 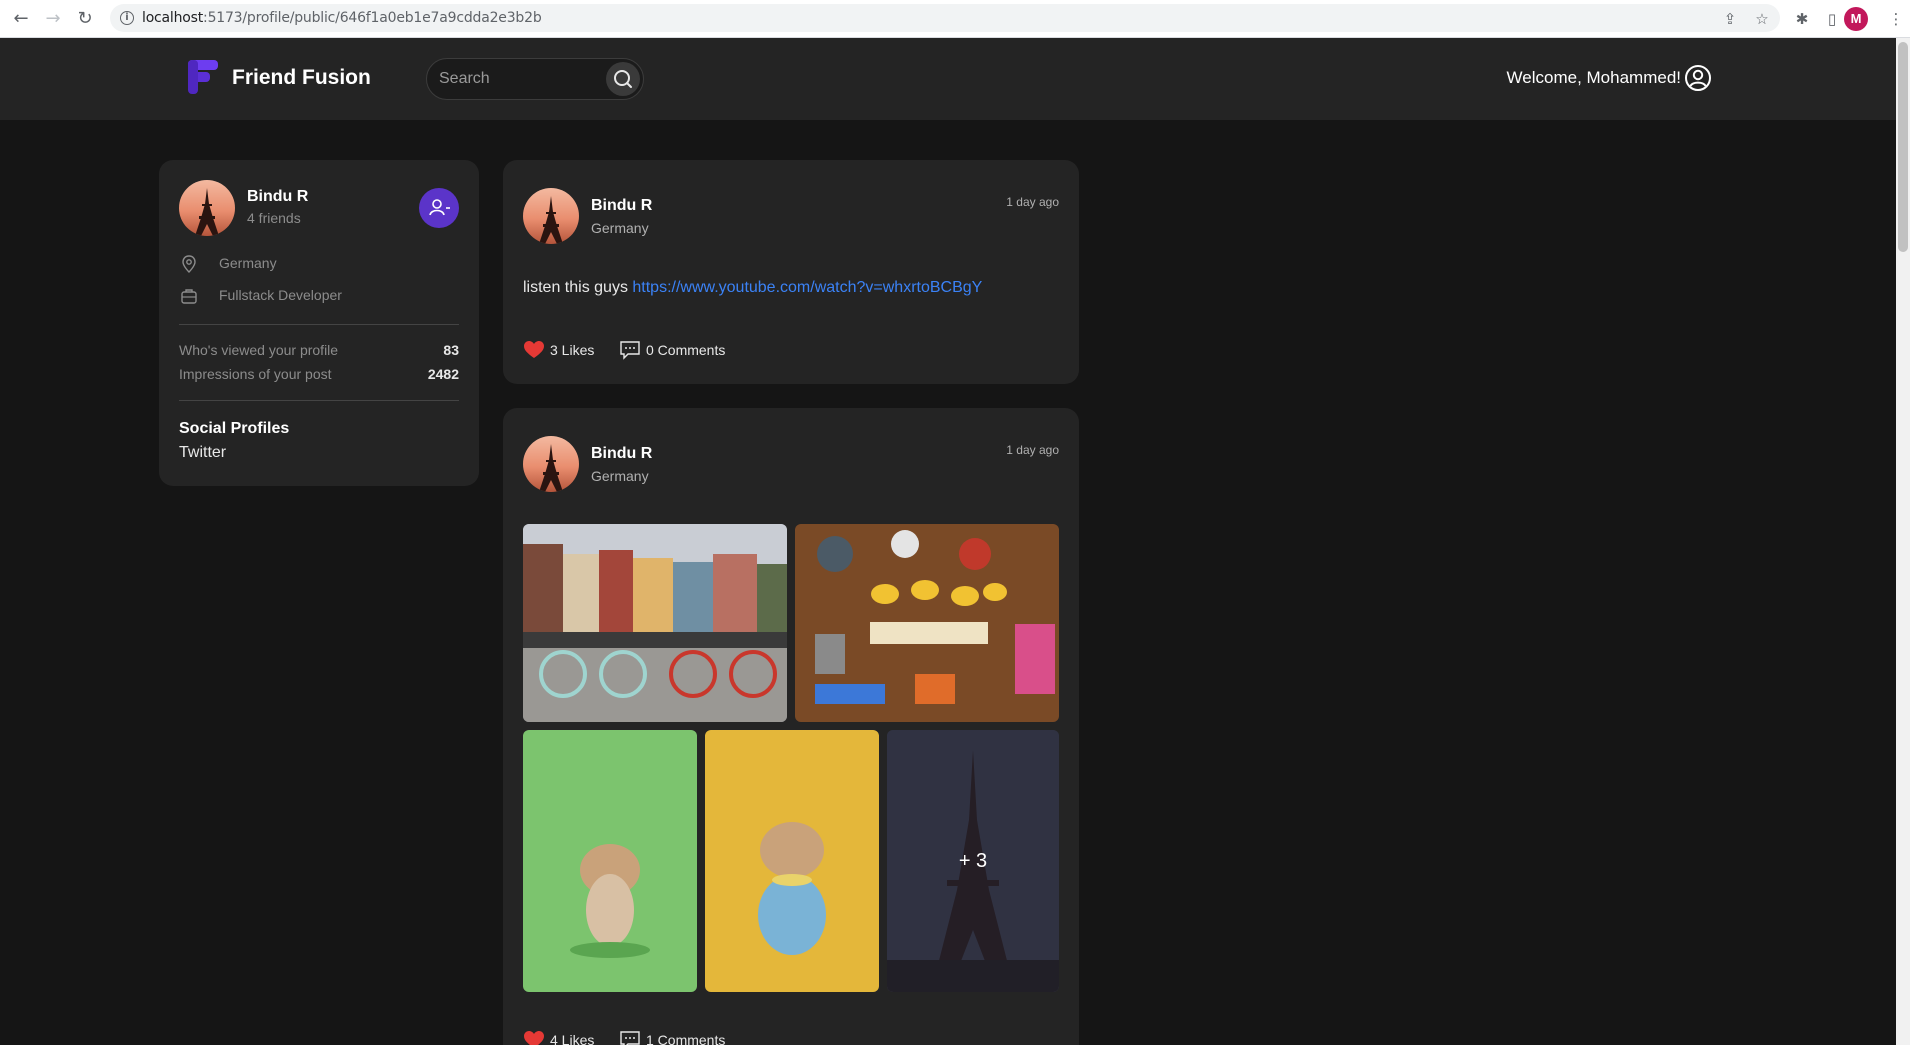 I want to click on like-count: 3 Likes, so click(x=572, y=350).